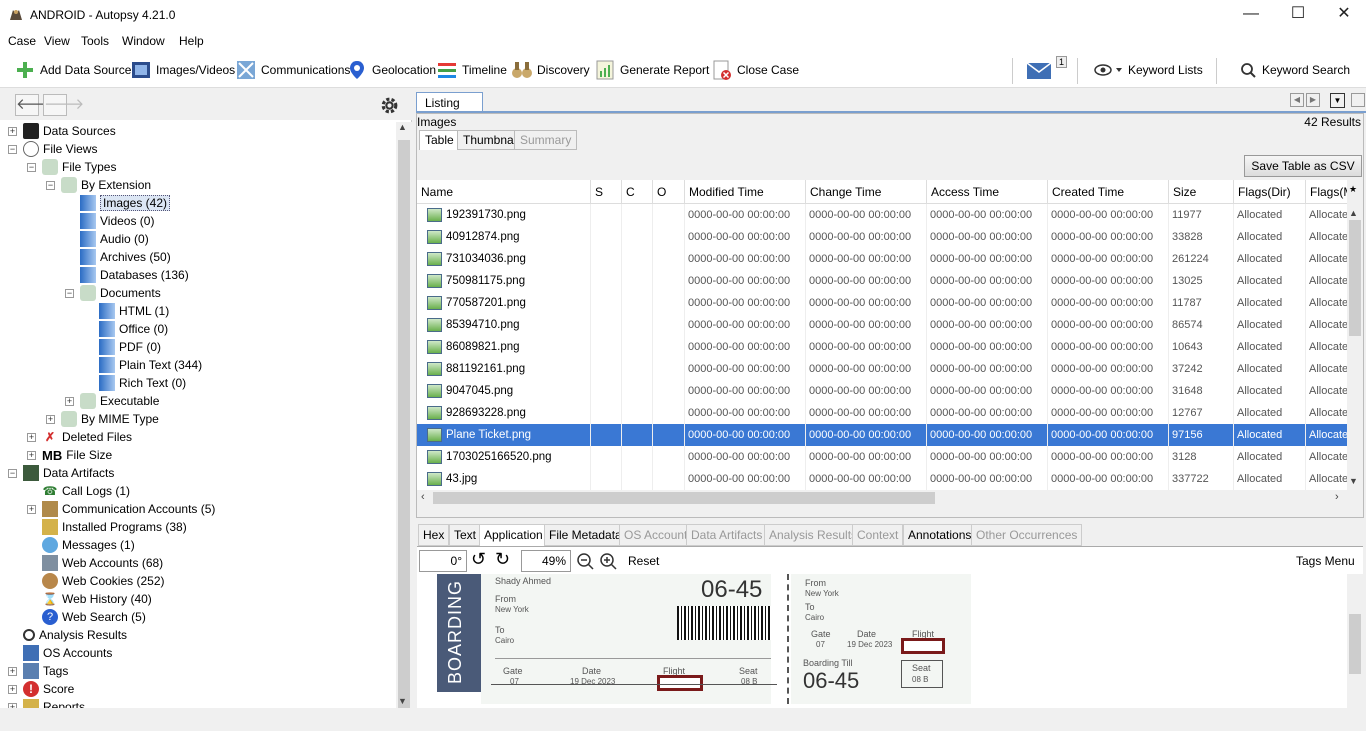 This screenshot has width=1366, height=731. Describe the element at coordinates (135, 383) in the screenshot. I see `tree-rich-text: Rich Text (0)` at that location.